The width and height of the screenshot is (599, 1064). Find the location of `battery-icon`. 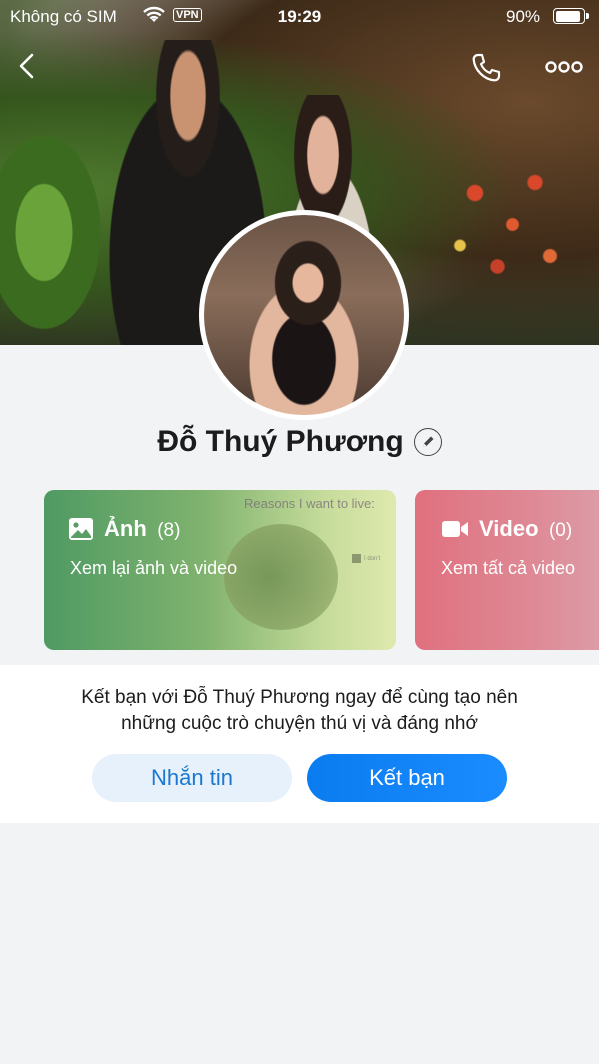

battery-icon is located at coordinates (571, 16).